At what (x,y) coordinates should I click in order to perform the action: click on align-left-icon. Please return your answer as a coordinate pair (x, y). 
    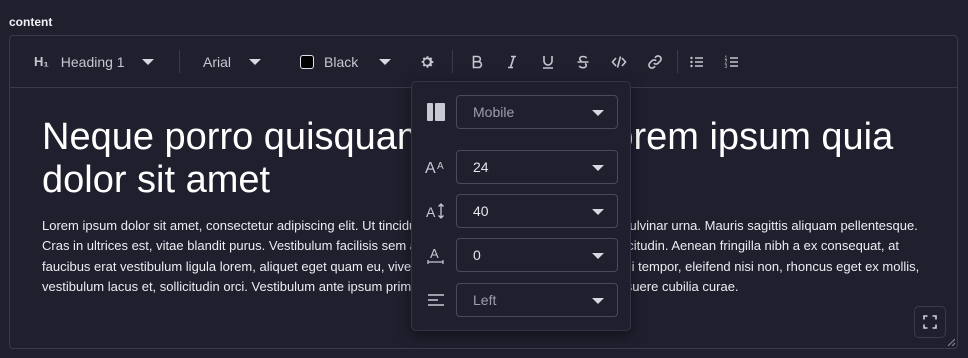
    Looking at the image, I should click on (436, 300).